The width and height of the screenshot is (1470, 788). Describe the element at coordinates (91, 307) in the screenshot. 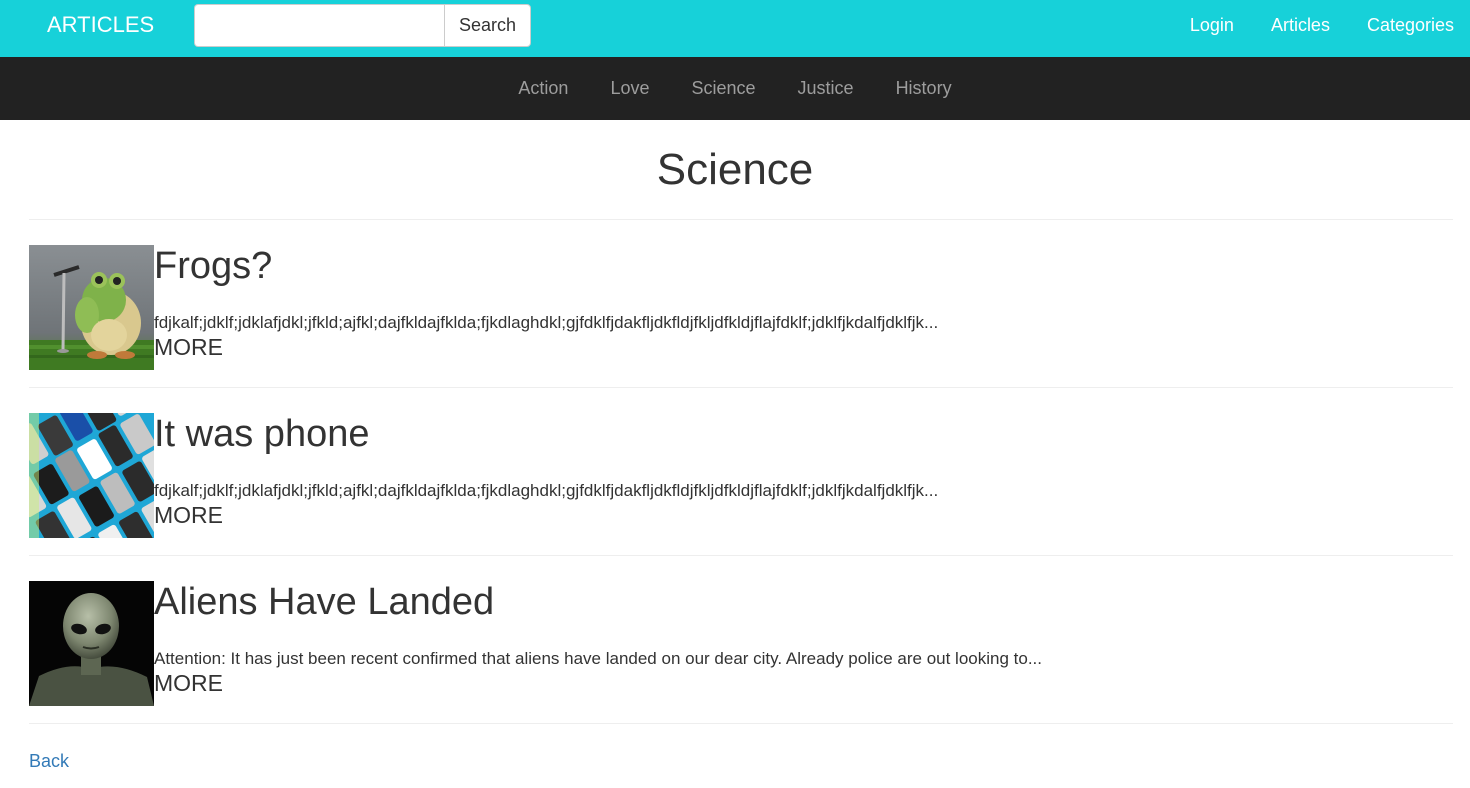

I see `frog-image` at that location.